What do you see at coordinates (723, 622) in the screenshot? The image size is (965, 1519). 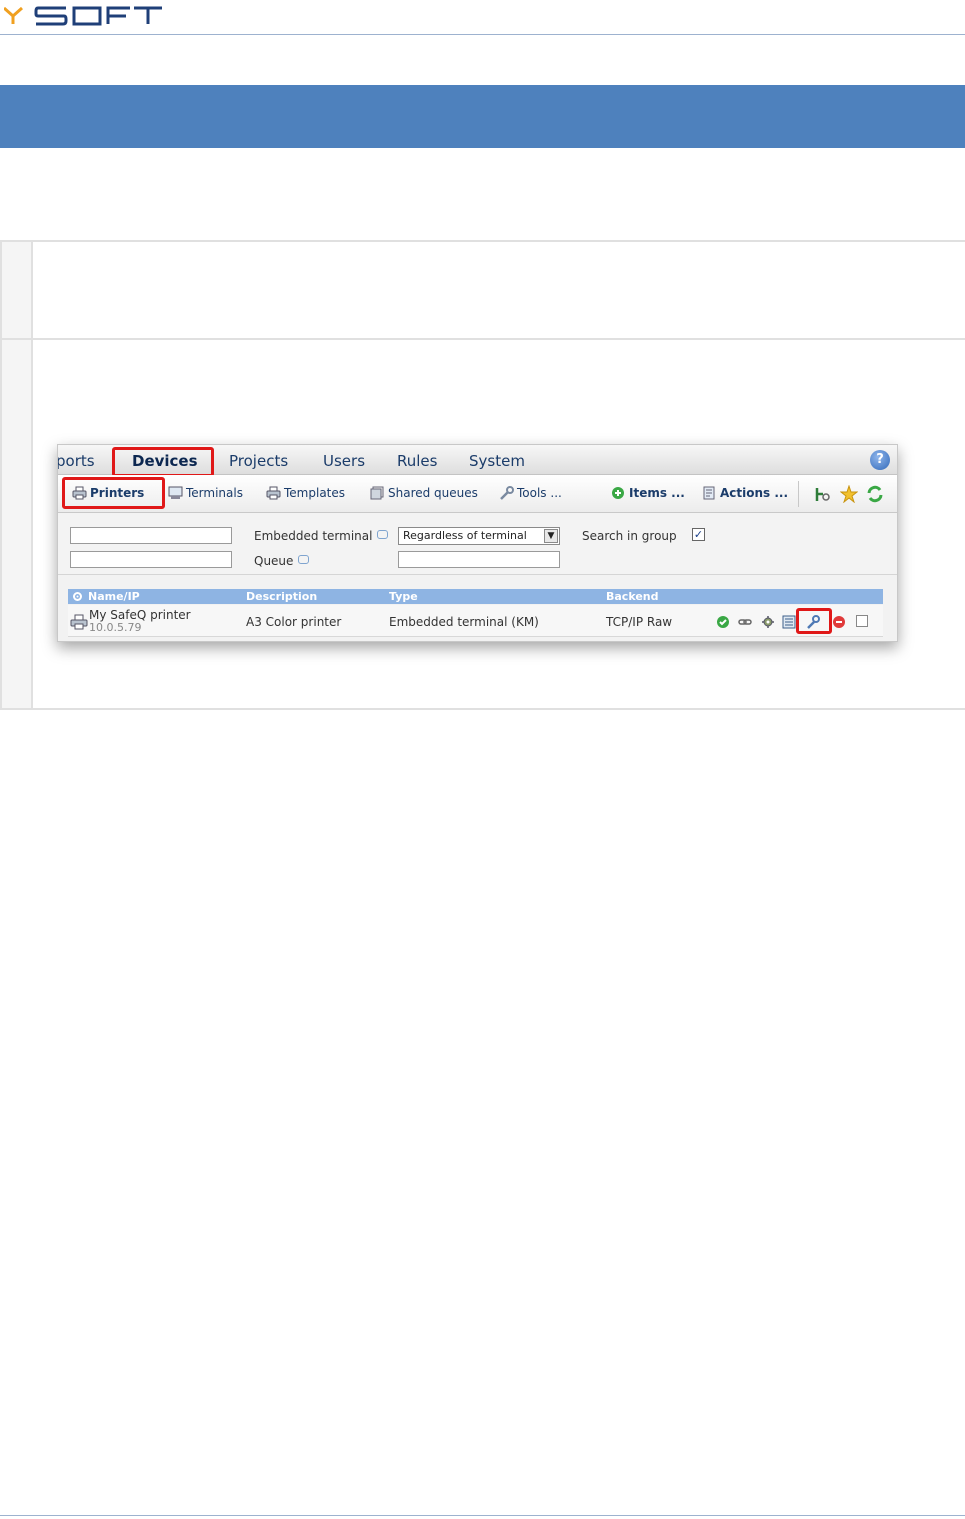 I see `status-ok-icon` at bounding box center [723, 622].